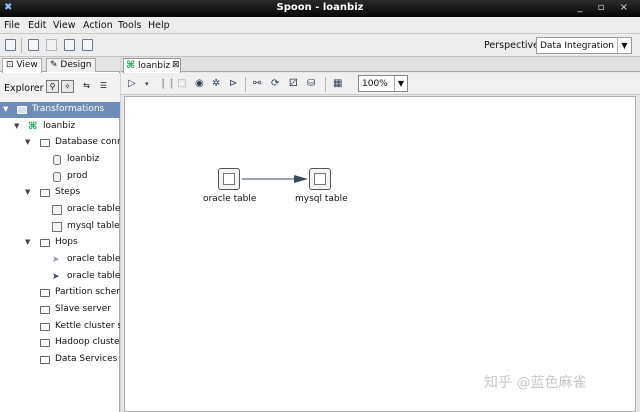 The image size is (640, 412). Describe the element at coordinates (51, 45) in the screenshot. I see `explore-repository-icon` at that location.